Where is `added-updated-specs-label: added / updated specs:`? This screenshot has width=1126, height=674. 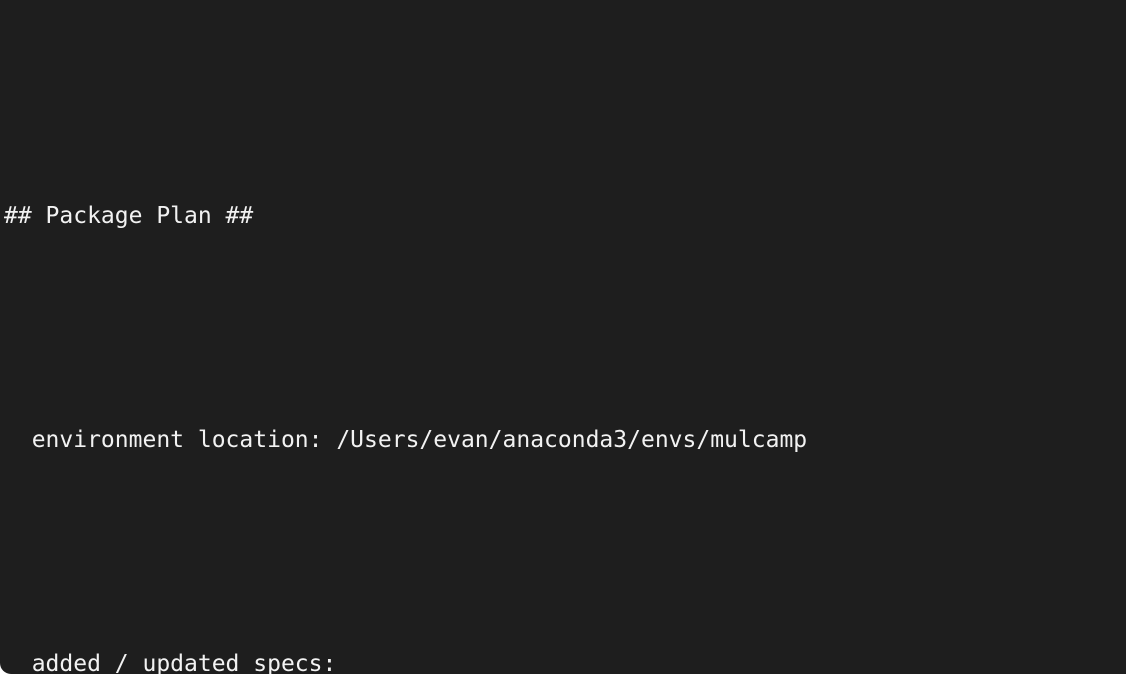 added-updated-specs-label: added / updated specs: is located at coordinates (170, 662).